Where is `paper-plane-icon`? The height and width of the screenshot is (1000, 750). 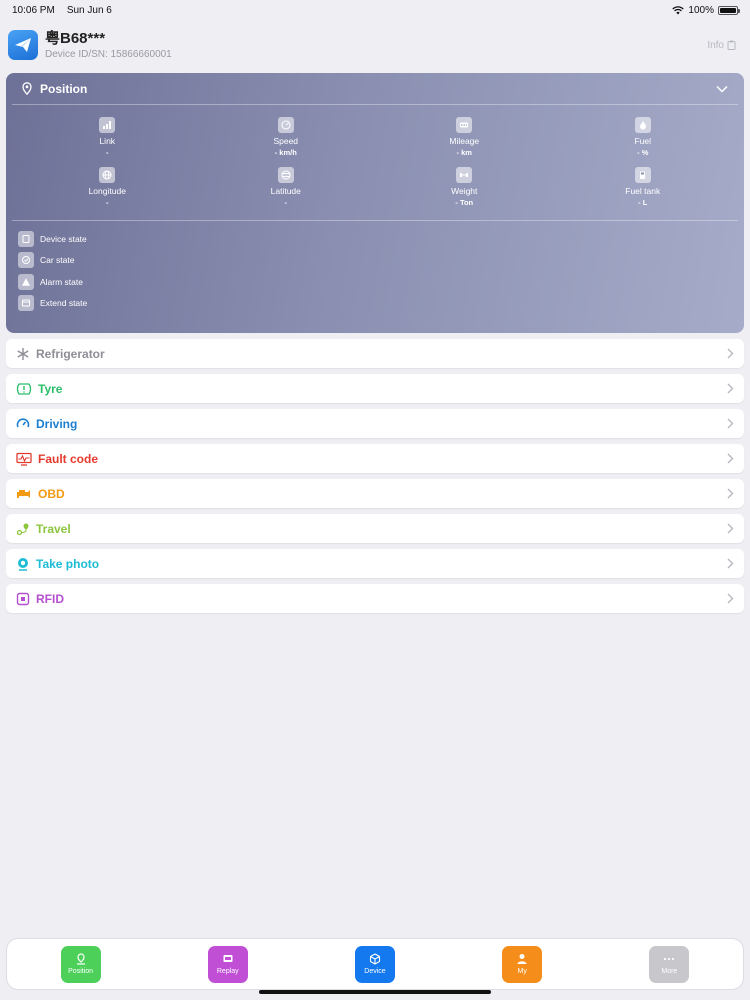
paper-plane-icon is located at coordinates (23, 45).